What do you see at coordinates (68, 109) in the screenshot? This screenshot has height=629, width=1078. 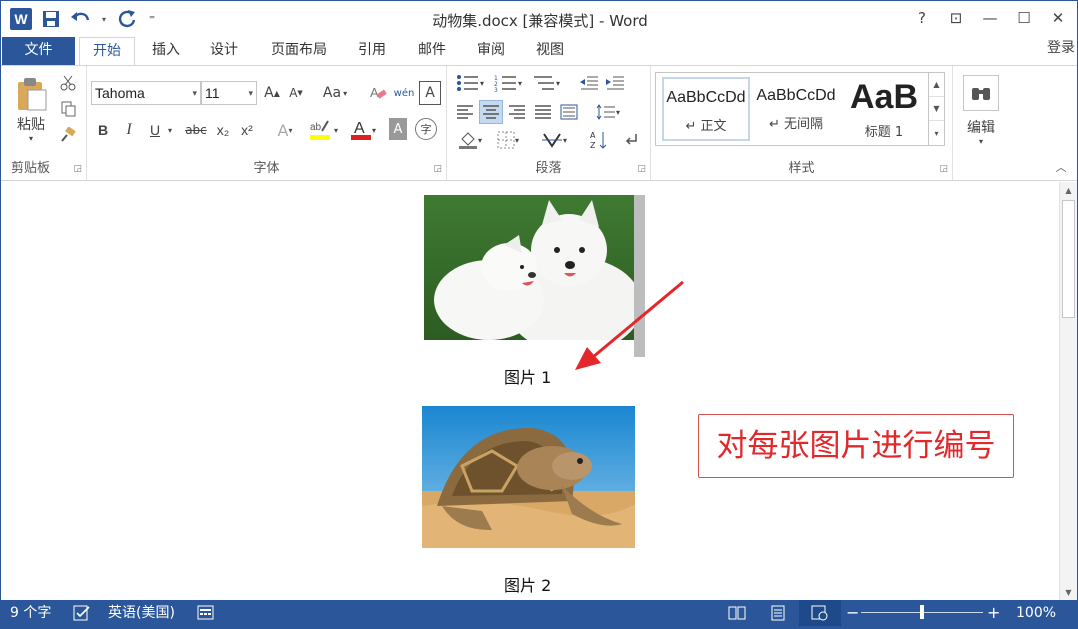 I see `copy-icon` at bounding box center [68, 109].